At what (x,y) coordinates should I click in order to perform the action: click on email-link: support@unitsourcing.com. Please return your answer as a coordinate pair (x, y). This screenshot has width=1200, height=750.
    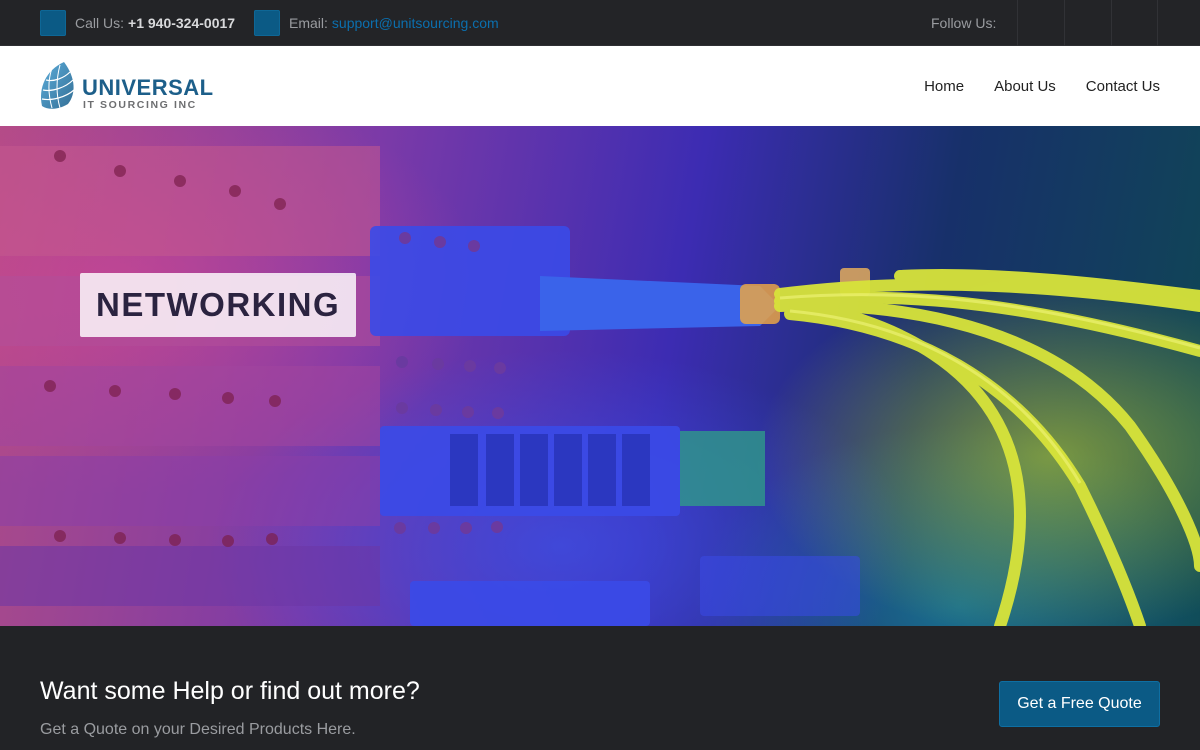
    Looking at the image, I should click on (415, 23).